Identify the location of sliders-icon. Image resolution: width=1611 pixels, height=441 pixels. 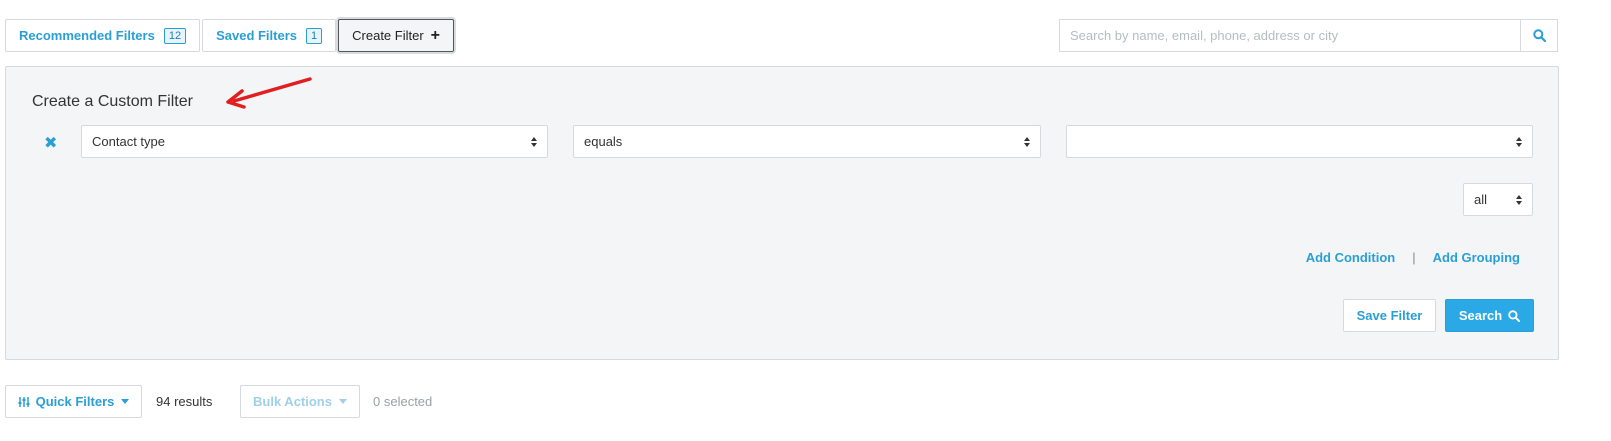
(24, 401).